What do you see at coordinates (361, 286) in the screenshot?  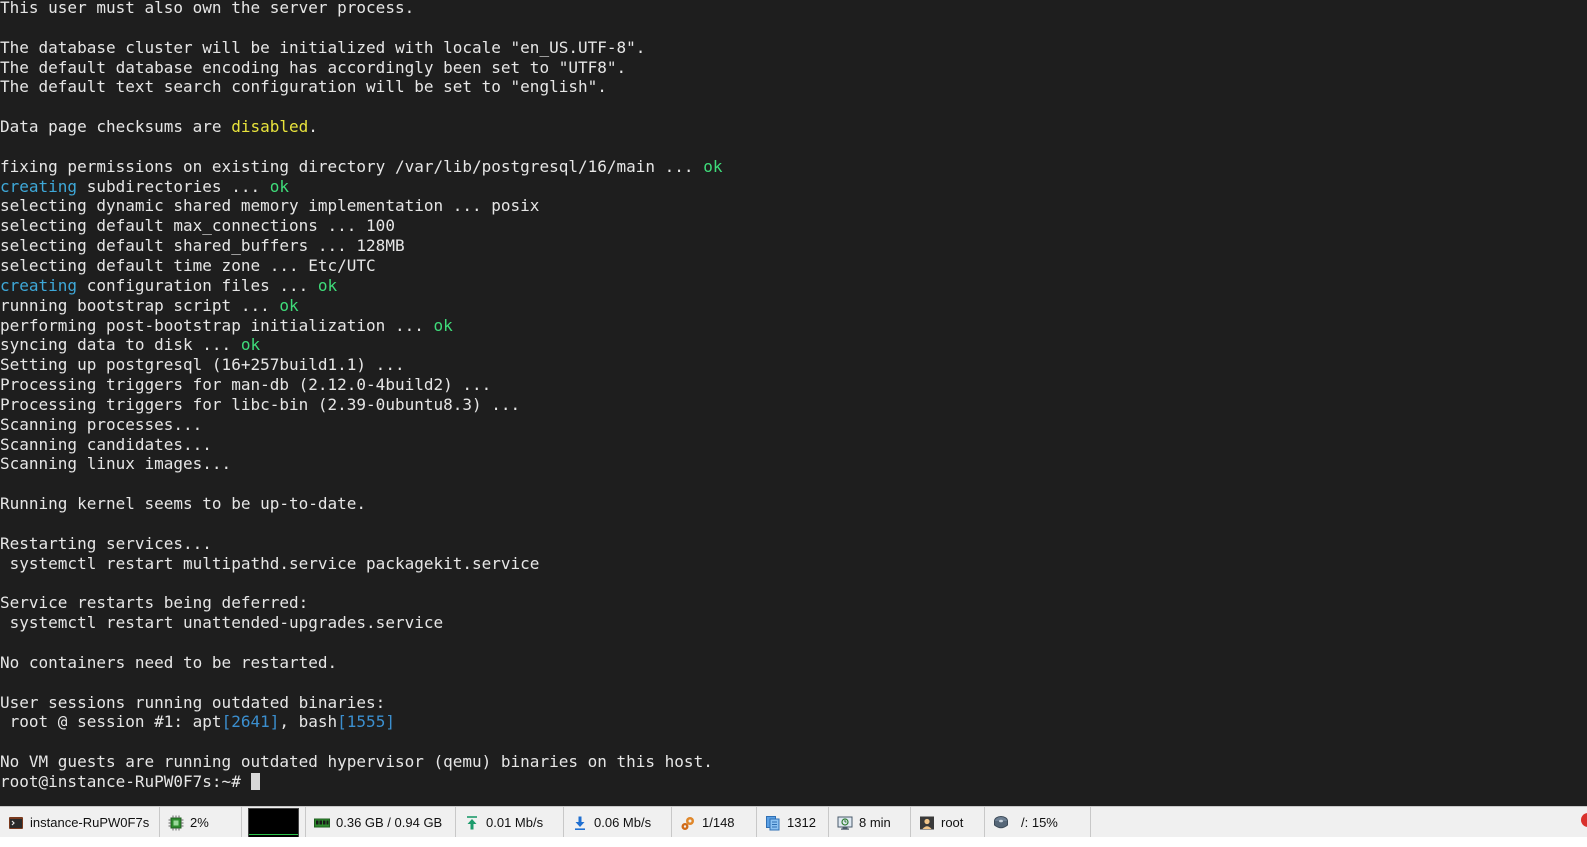 I see `terminal-line: creating configuration files ... ok` at bounding box center [361, 286].